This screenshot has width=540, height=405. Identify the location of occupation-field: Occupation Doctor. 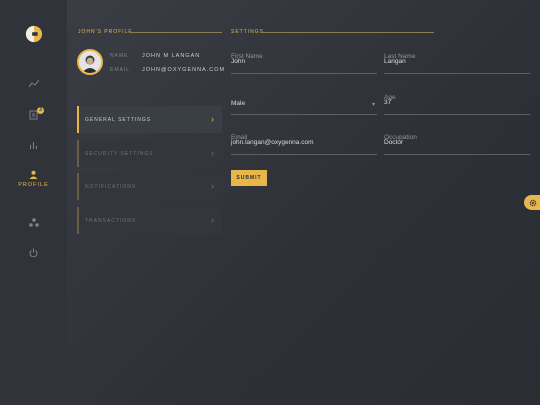
(457, 144).